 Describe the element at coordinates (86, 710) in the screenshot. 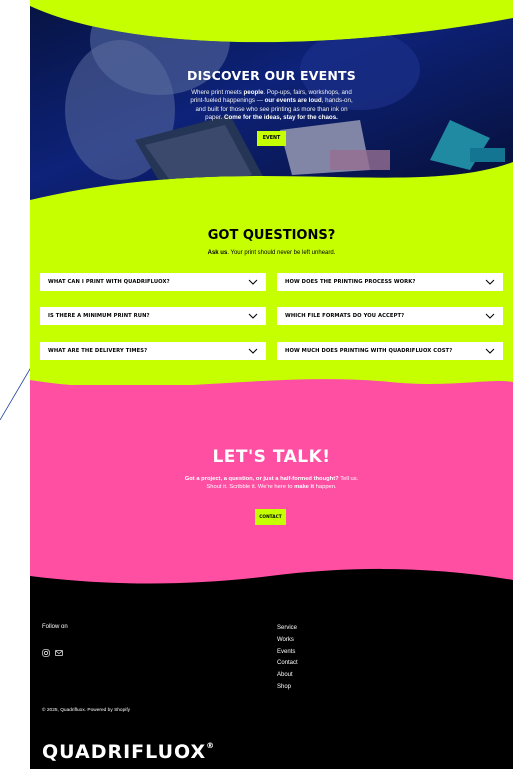

I see `copyright: © 2025, Quadrifluox. Powered by Shopify` at that location.